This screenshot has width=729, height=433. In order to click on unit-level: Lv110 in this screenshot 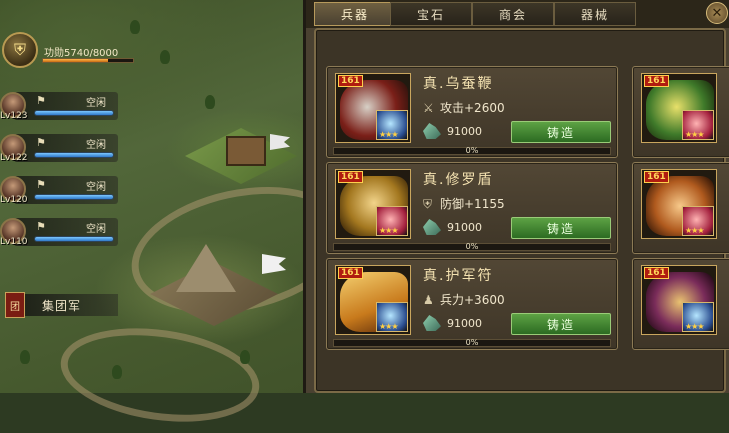, I will do `click(14, 242)`.